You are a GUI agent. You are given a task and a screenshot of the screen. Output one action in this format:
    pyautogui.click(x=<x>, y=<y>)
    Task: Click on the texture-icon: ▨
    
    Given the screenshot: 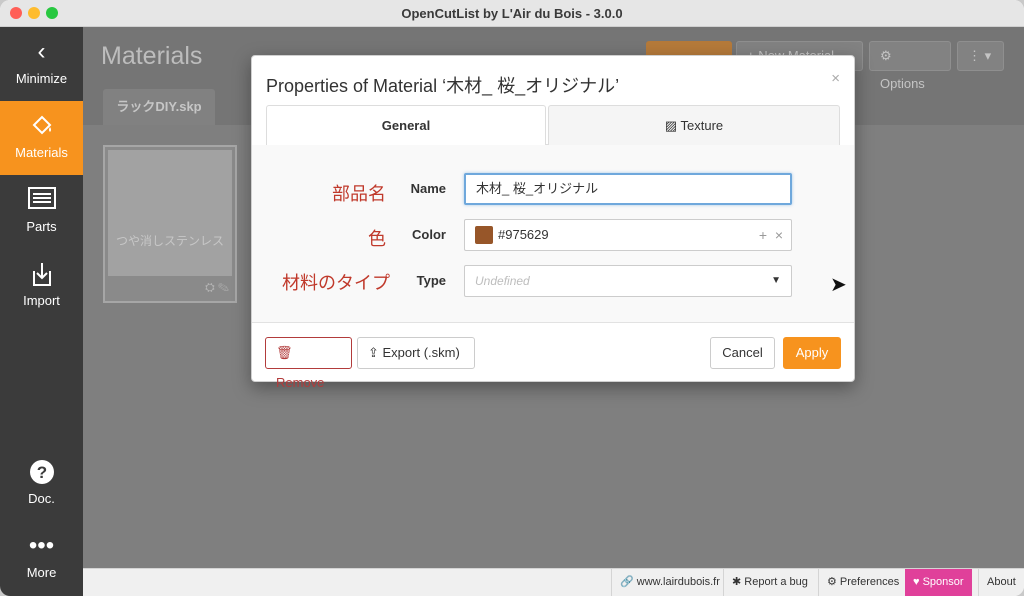 What is the action you would take?
    pyautogui.click(x=672, y=125)
    